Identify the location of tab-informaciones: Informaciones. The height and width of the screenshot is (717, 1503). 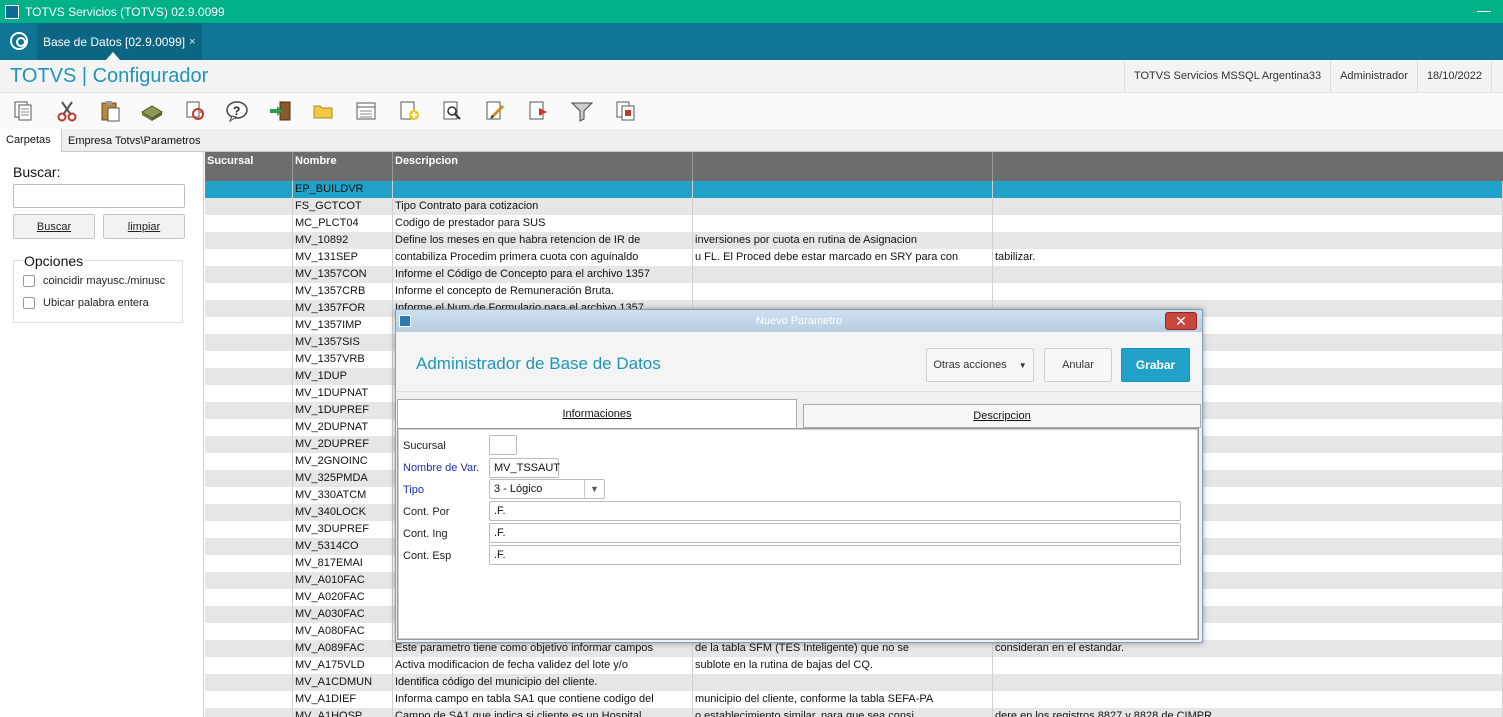
(597, 413).